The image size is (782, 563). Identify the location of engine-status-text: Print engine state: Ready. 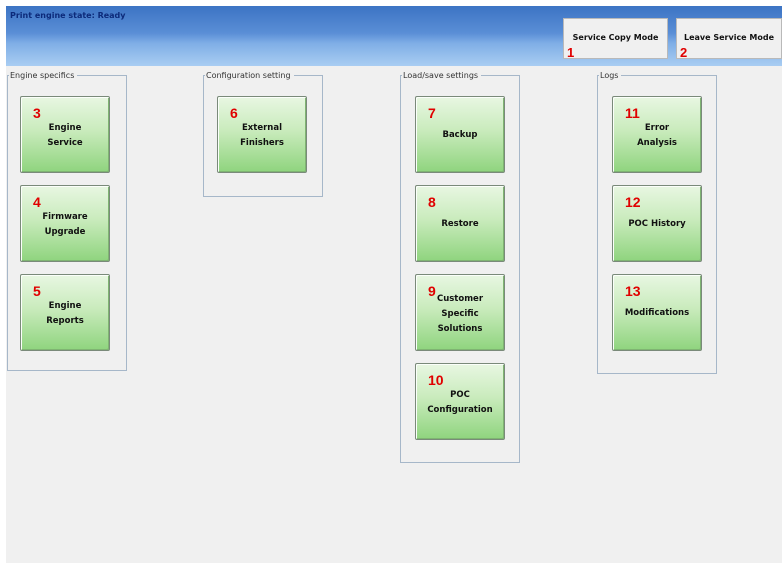
(68, 15).